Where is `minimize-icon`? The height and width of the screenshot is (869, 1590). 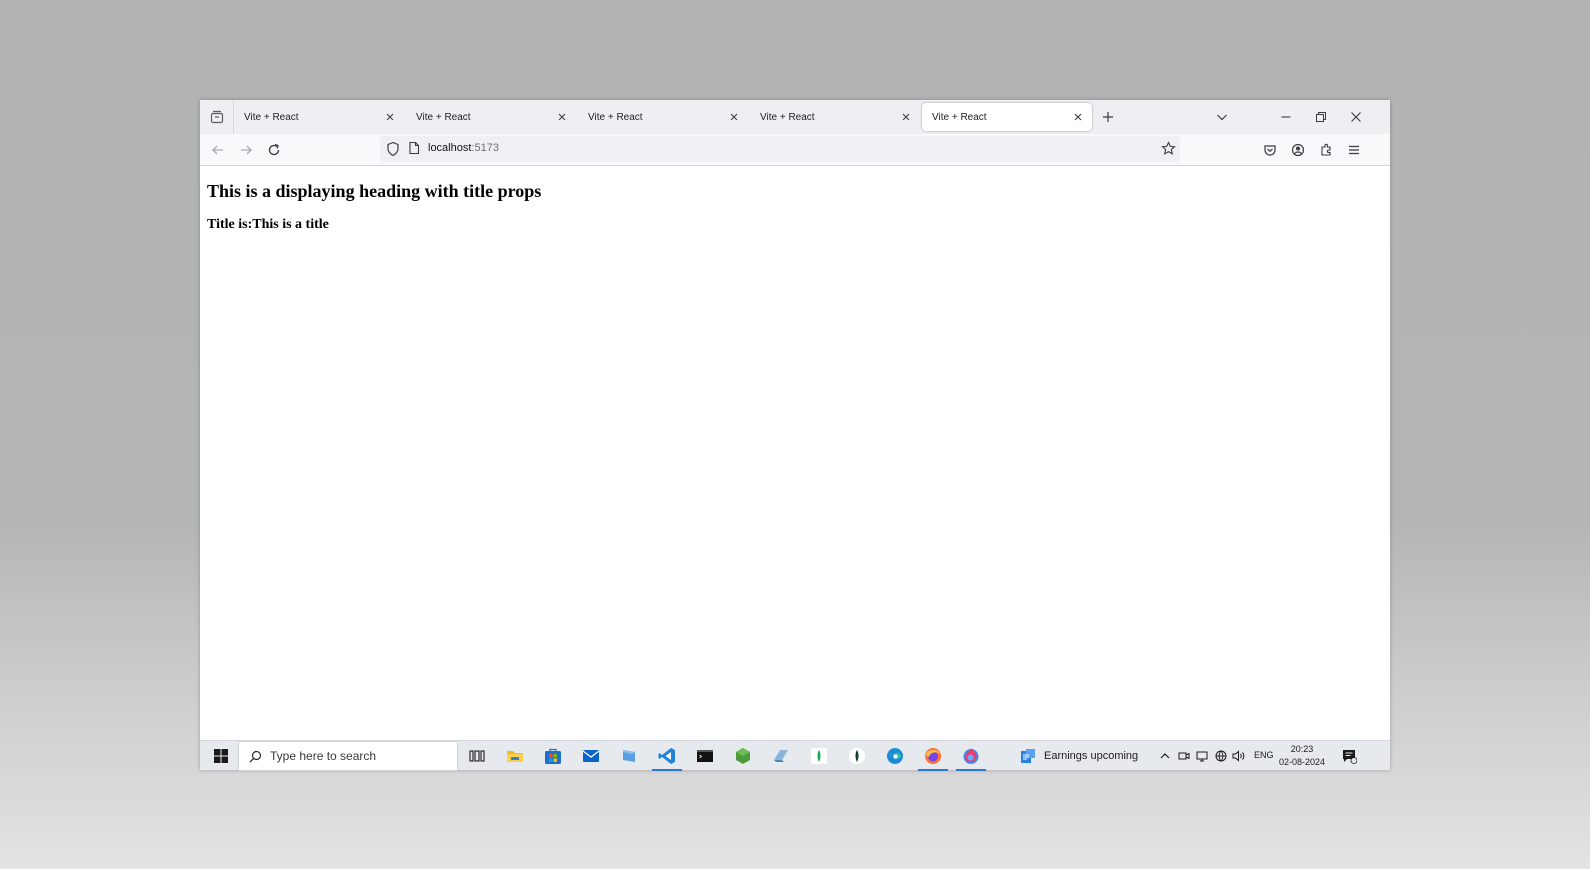 minimize-icon is located at coordinates (1286, 117).